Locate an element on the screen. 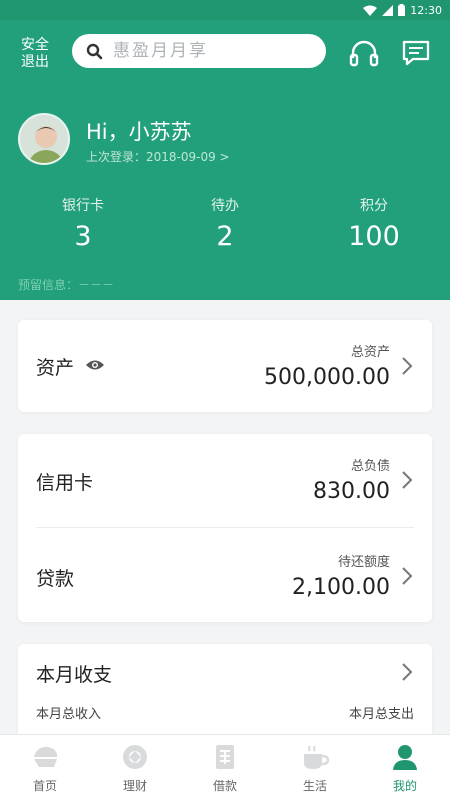  reserved-info: 预留信息：－－－ is located at coordinates (66, 285).